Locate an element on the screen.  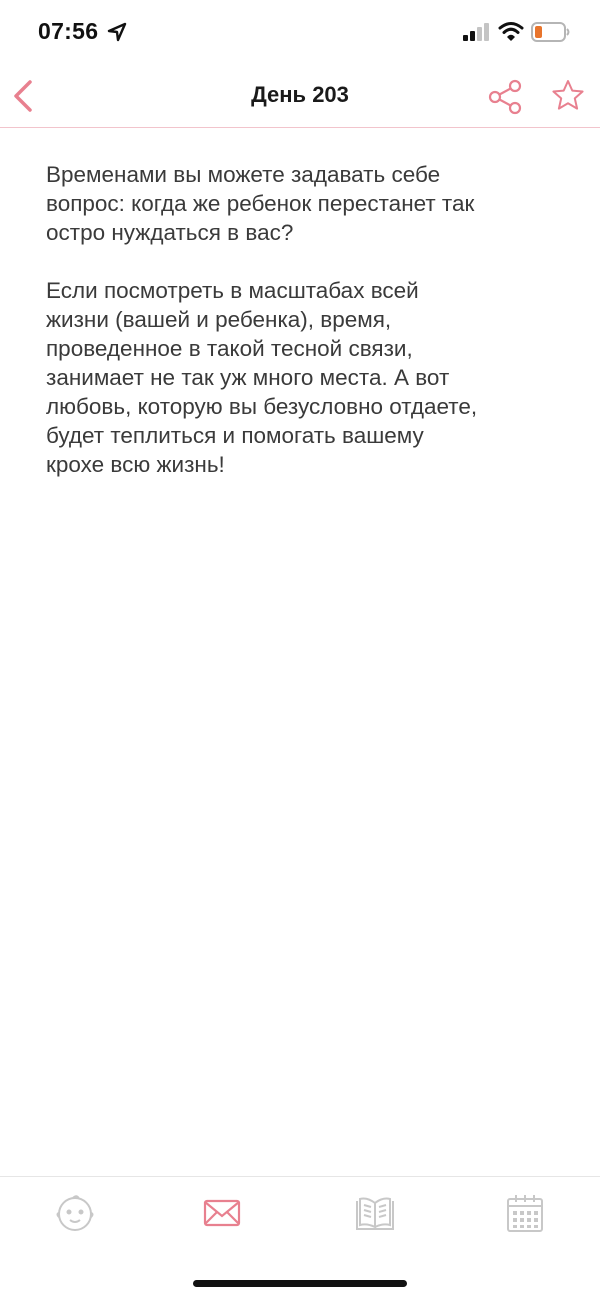
tab-journal is located at coordinates (375, 1213).